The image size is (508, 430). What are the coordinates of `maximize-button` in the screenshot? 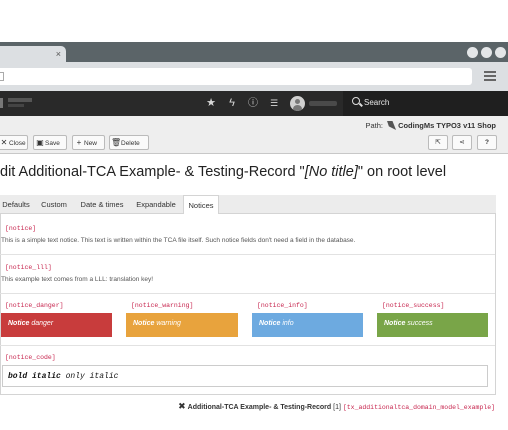 It's located at (486, 52).